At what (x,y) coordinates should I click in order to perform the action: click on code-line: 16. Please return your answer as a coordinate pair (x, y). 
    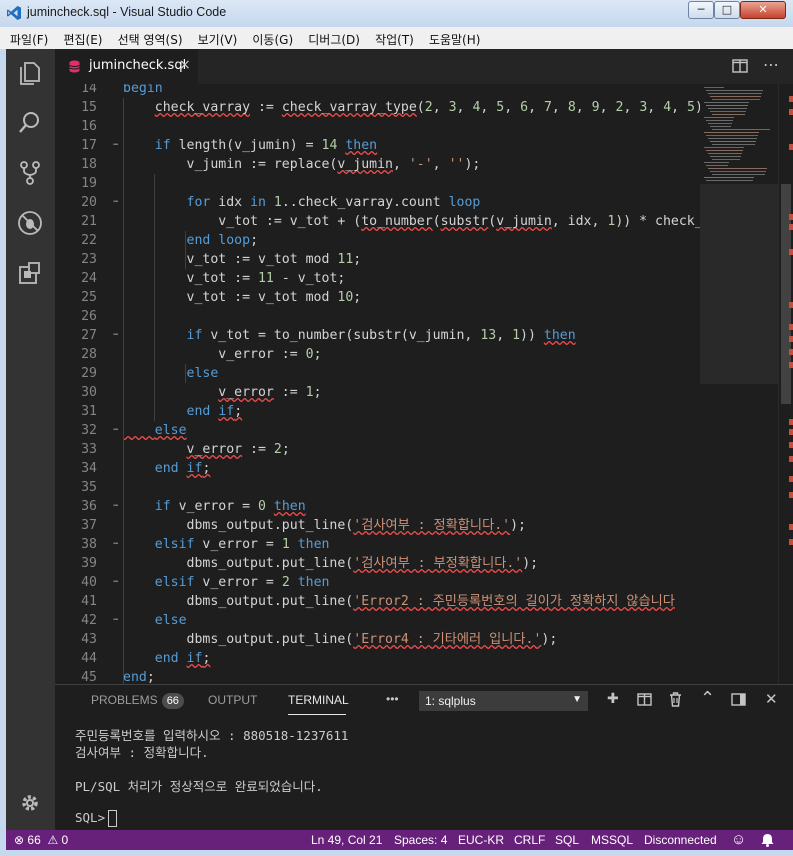
    Looking at the image, I should click on (377, 126).